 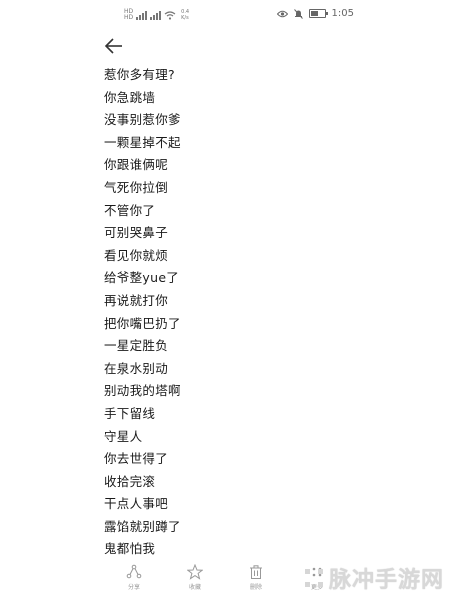 I want to click on net-speed-unit: K/s, so click(x=185, y=18).